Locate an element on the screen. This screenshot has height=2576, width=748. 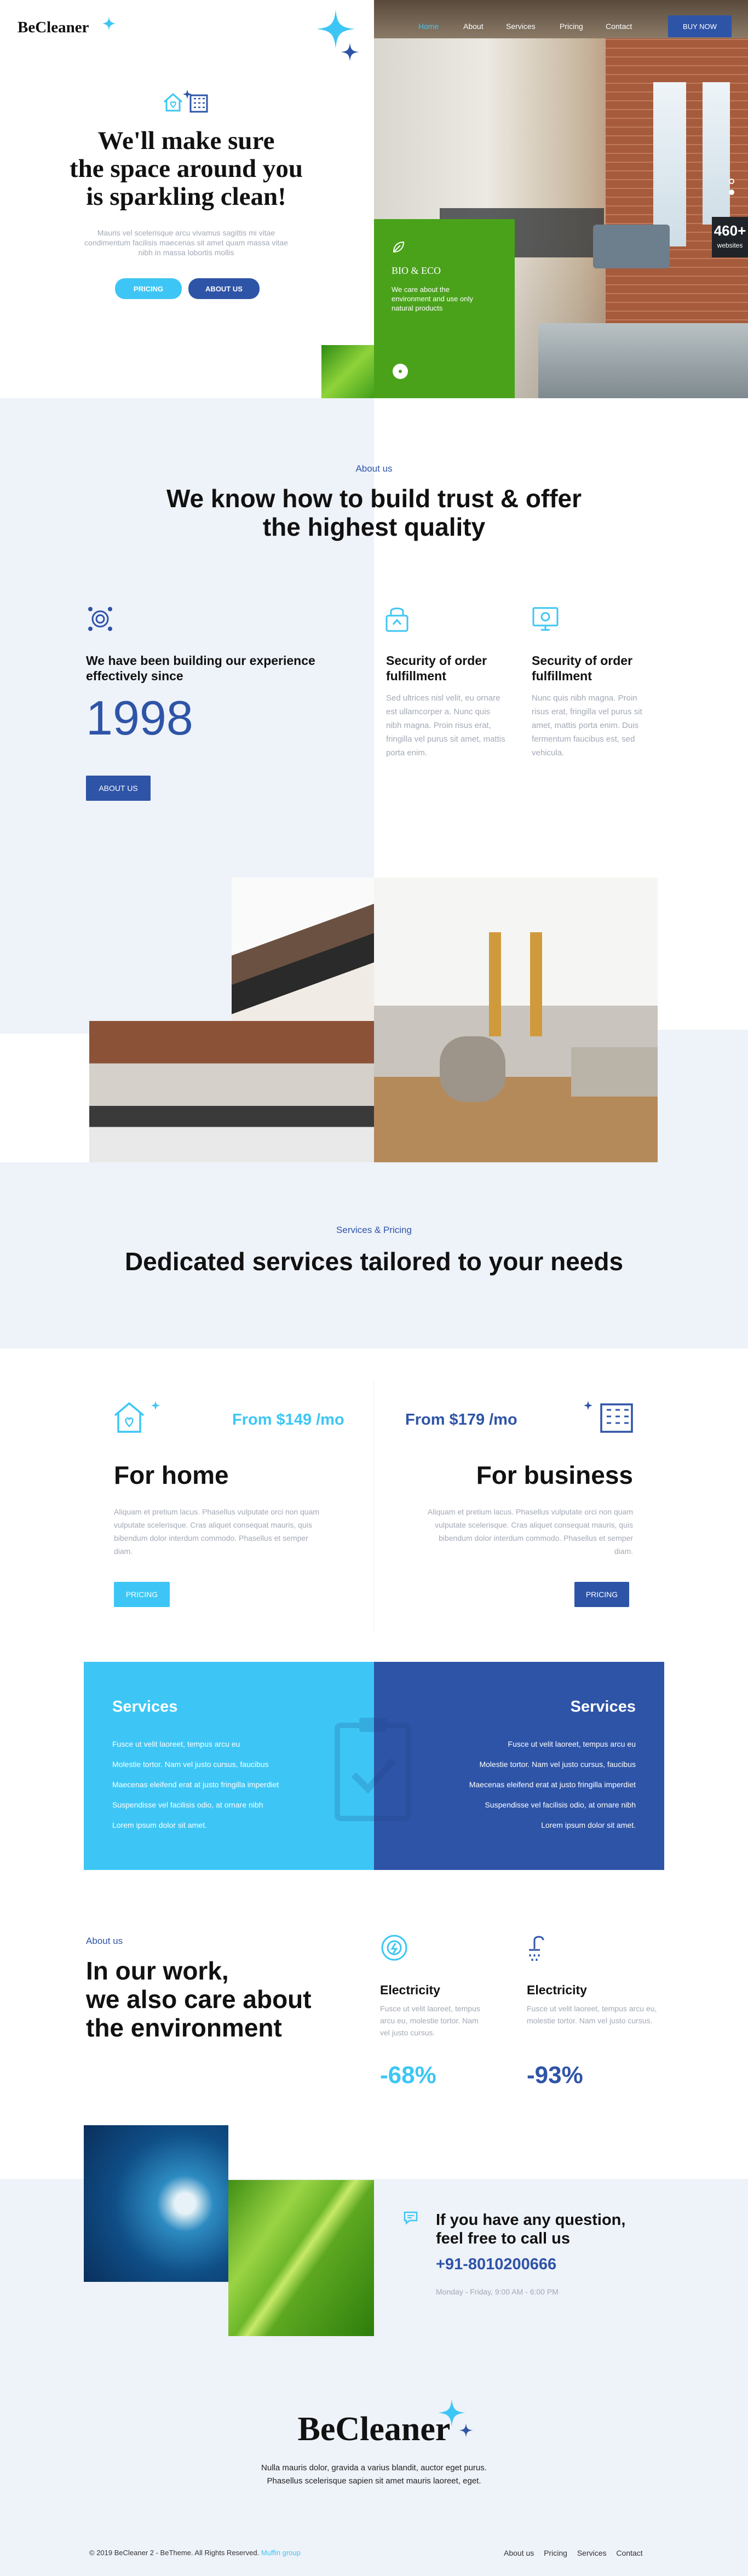
stat-value: -68% is located at coordinates (408, 2075).